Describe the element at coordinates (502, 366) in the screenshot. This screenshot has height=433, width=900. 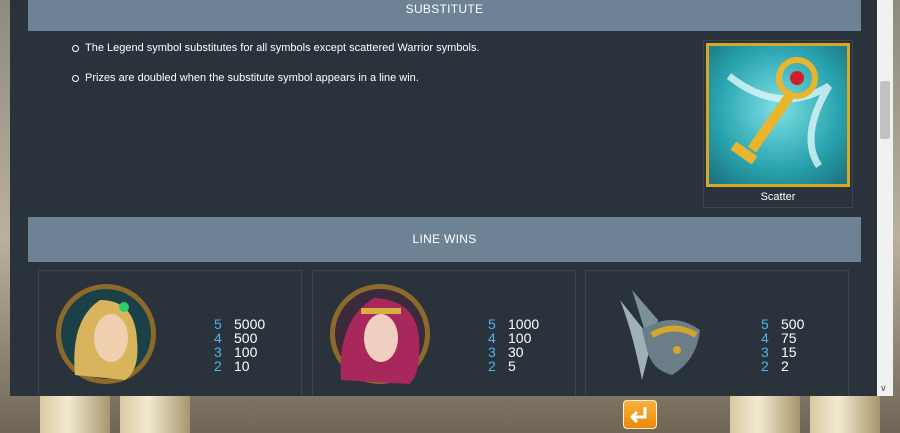
I see `payout-row: 25` at that location.